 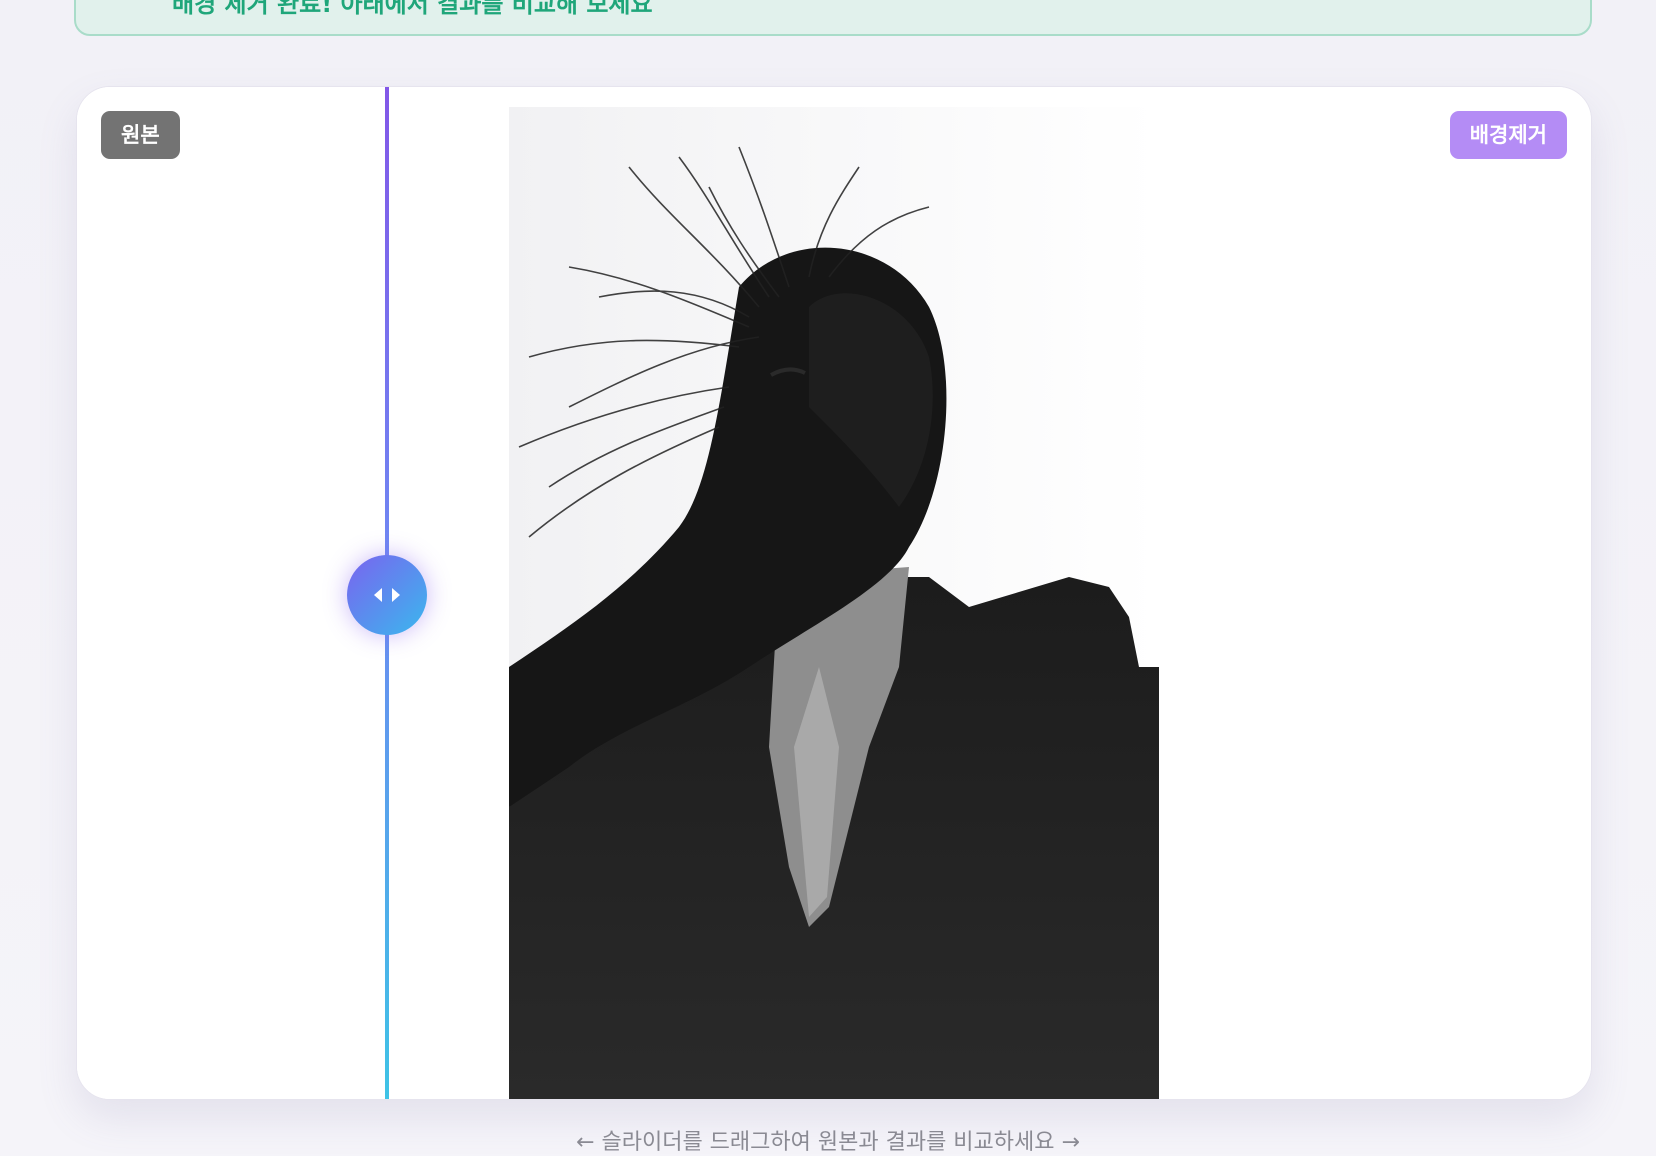 What do you see at coordinates (833, 18) in the screenshot?
I see `success-banner: 배경 제거 완료! 아래에서 결과를 비교해 보세요` at bounding box center [833, 18].